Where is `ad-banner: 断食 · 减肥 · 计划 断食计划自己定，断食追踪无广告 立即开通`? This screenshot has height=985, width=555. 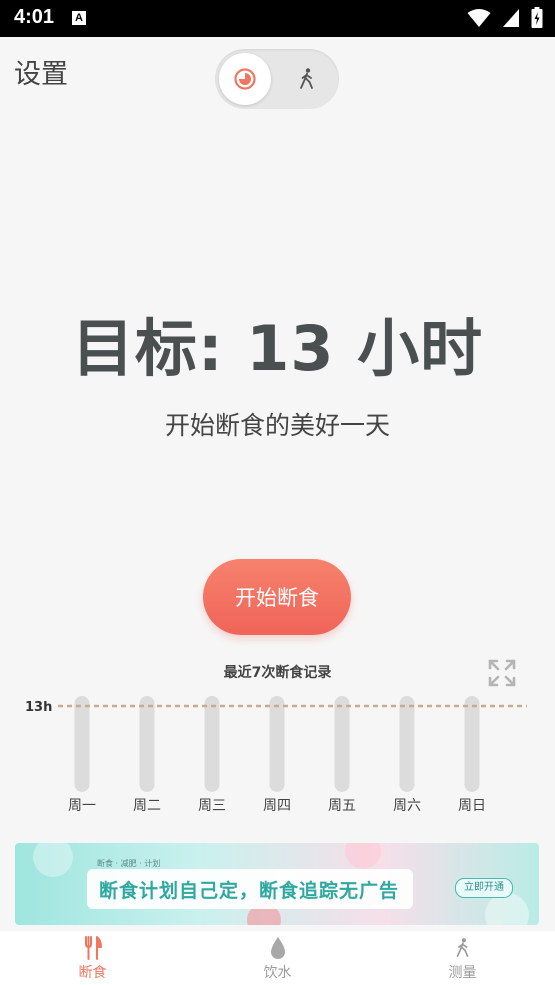
ad-banner: 断食 · 减肥 · 计划 断食计划自己定，断食追踪无广告 立即开通 is located at coordinates (277, 884).